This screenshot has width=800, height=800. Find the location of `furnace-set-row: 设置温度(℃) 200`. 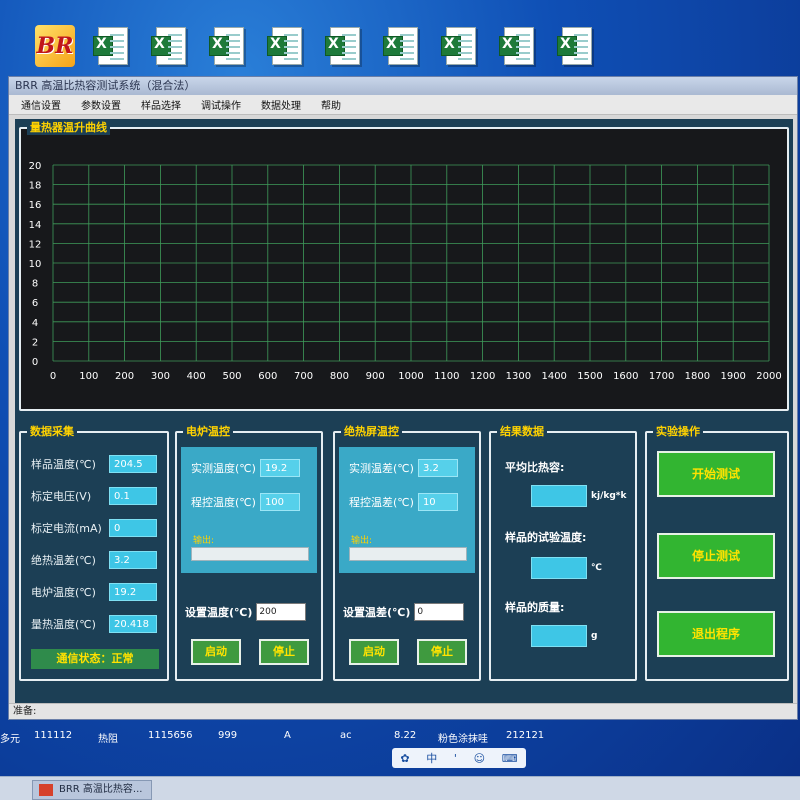

furnace-set-row: 设置温度(℃) 200 is located at coordinates (246, 612).